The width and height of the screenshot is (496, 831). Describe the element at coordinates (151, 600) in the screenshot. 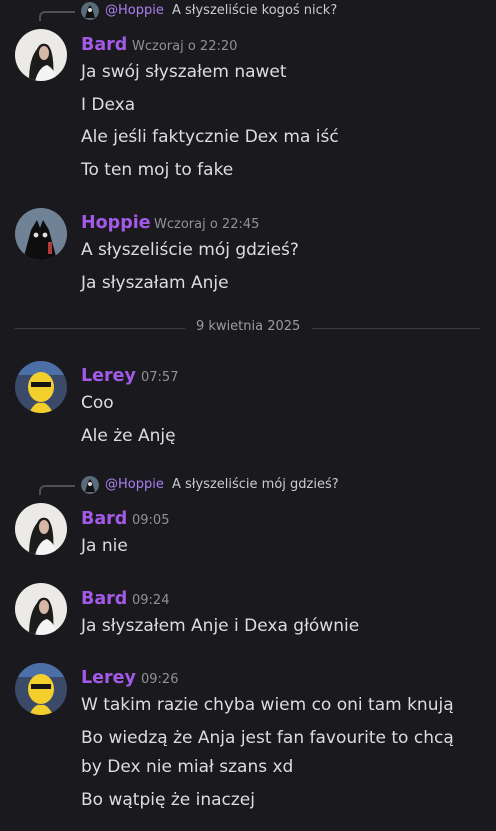

I see `timestamp: 09:24` at that location.